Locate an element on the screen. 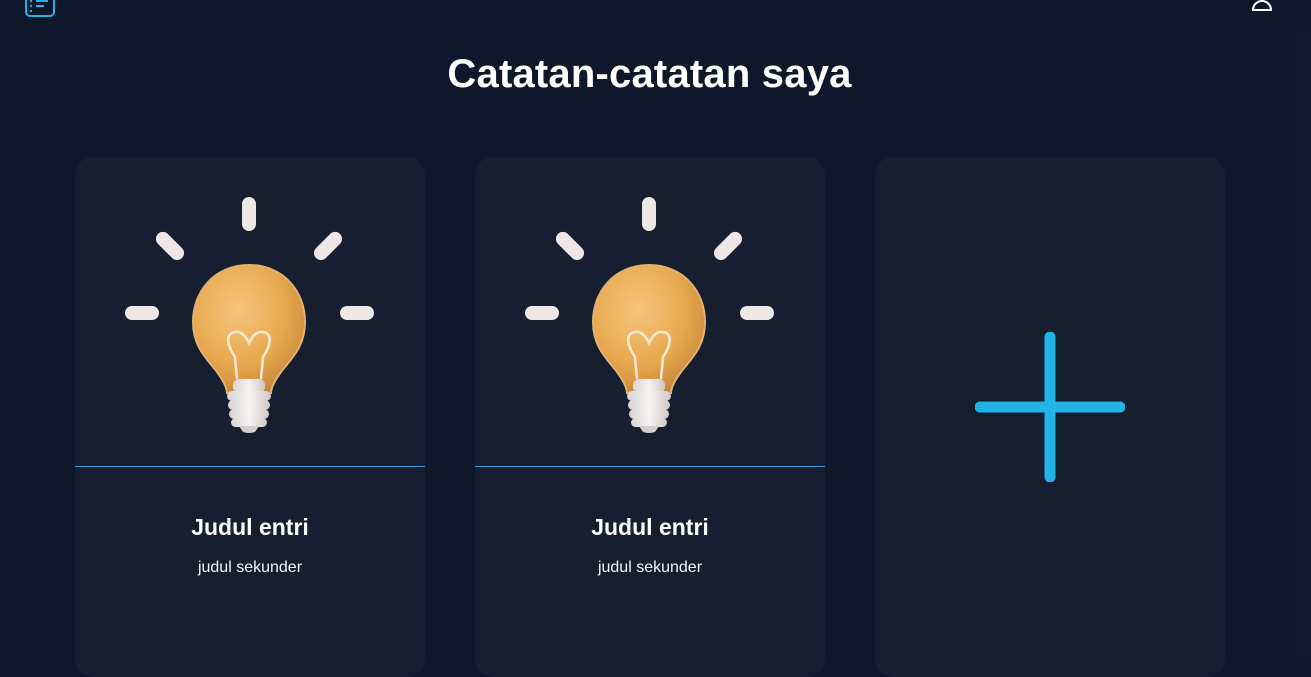  top-bar is located at coordinates (655, 15).